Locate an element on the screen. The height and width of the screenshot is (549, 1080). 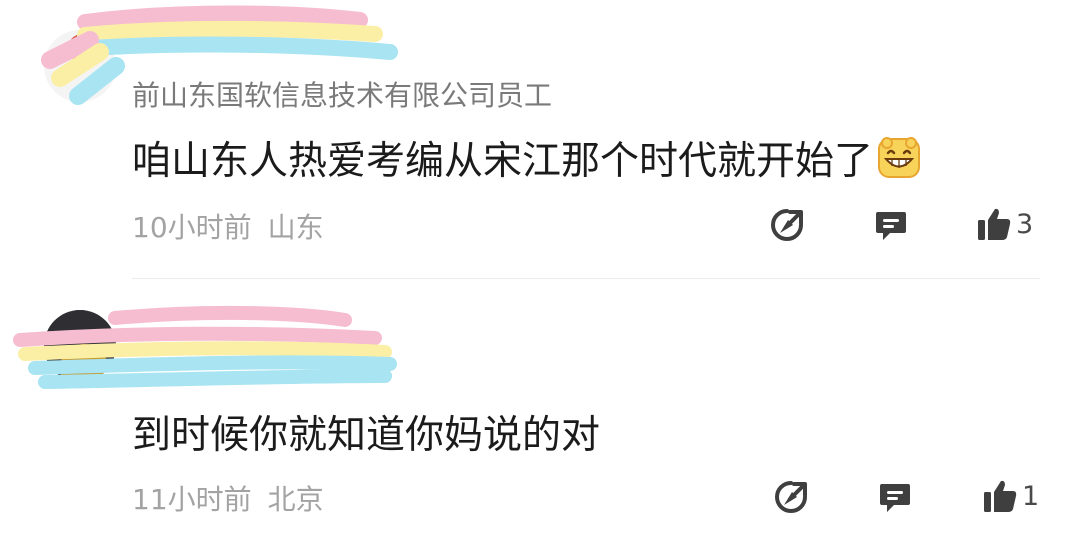
comment-meta: 11小时前 北京 is located at coordinates (228, 498).